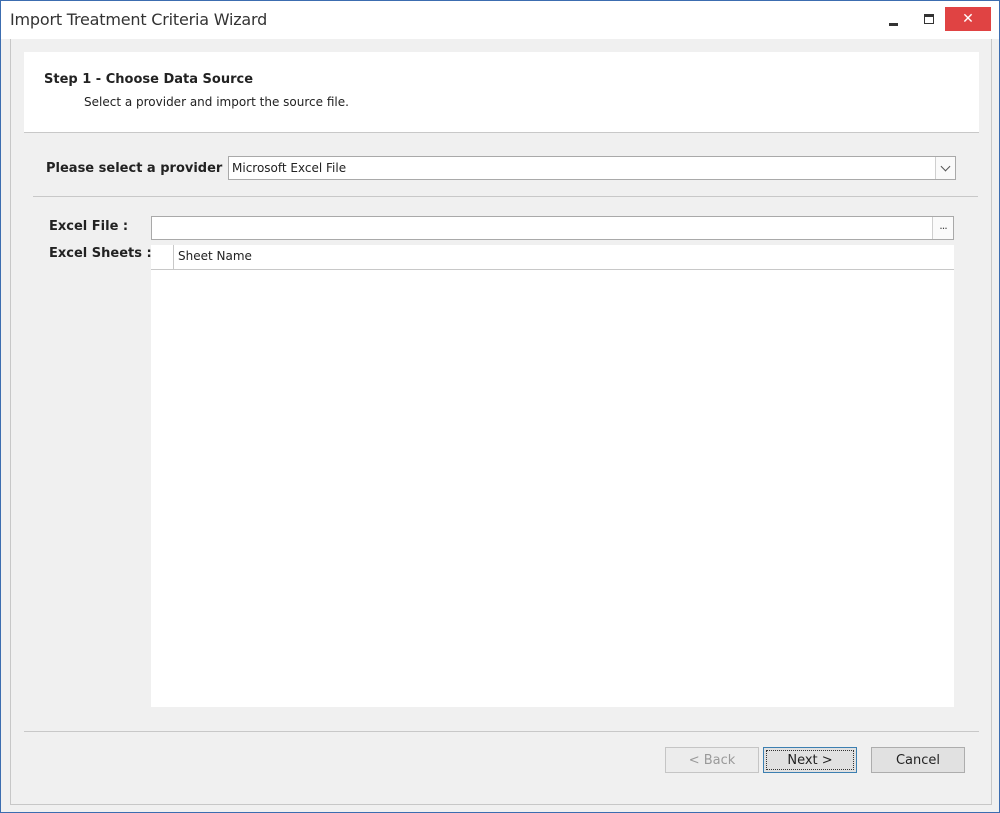 This screenshot has width=1000, height=813. What do you see at coordinates (162, 257) in the screenshot?
I see `row-indicator-header` at bounding box center [162, 257].